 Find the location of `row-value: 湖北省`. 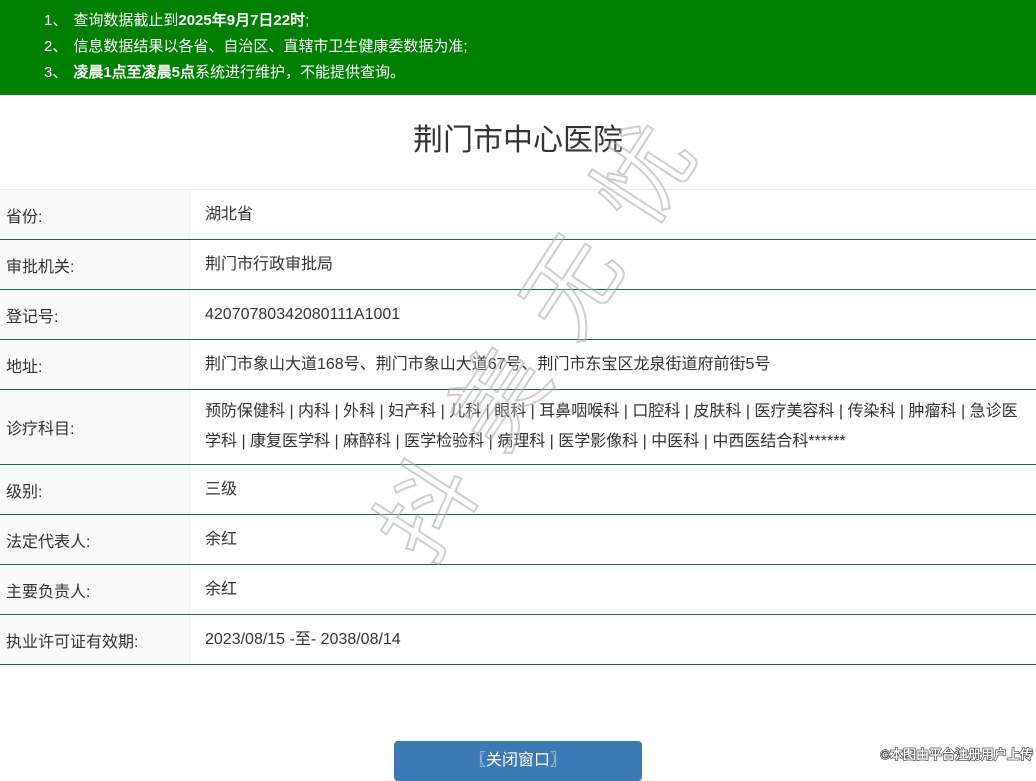

row-value: 湖北省 is located at coordinates (613, 214).